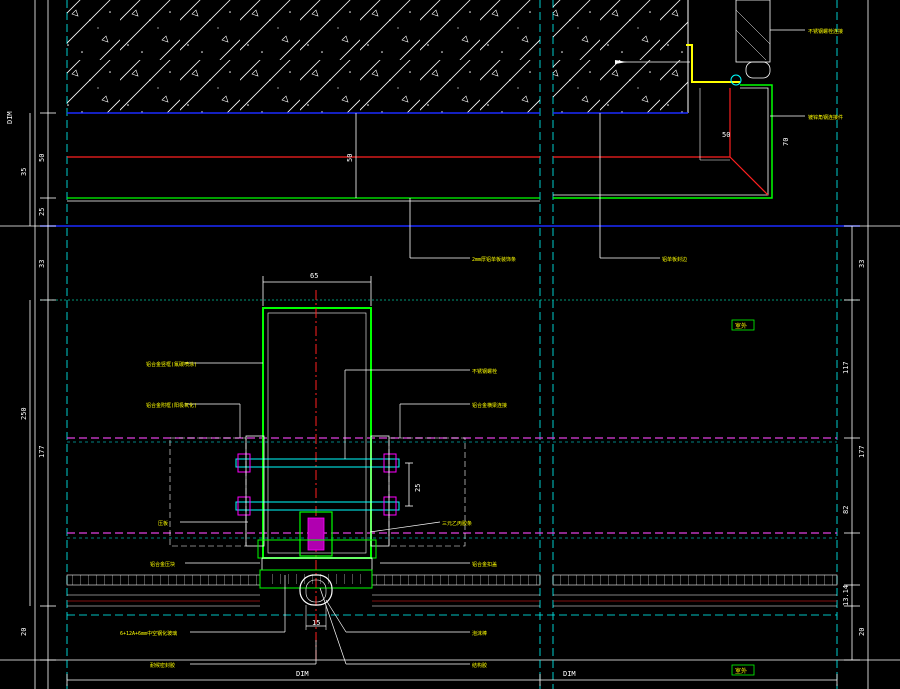  I want to click on bottom-dimension, so click(452, 680).